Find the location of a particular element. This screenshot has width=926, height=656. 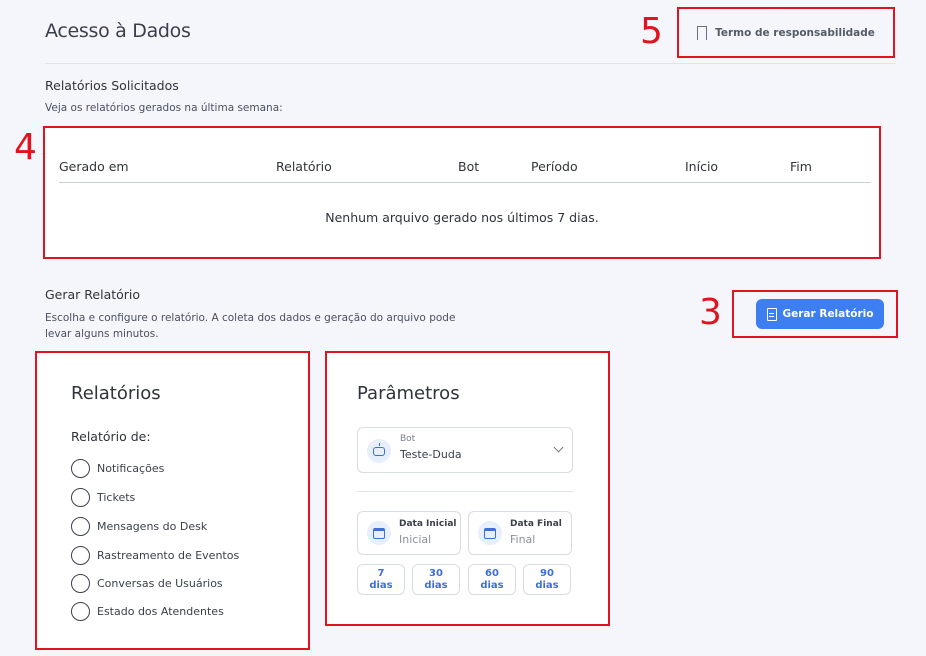

report-option-user-conversations: Conversas de Usuários is located at coordinates (147, 583).